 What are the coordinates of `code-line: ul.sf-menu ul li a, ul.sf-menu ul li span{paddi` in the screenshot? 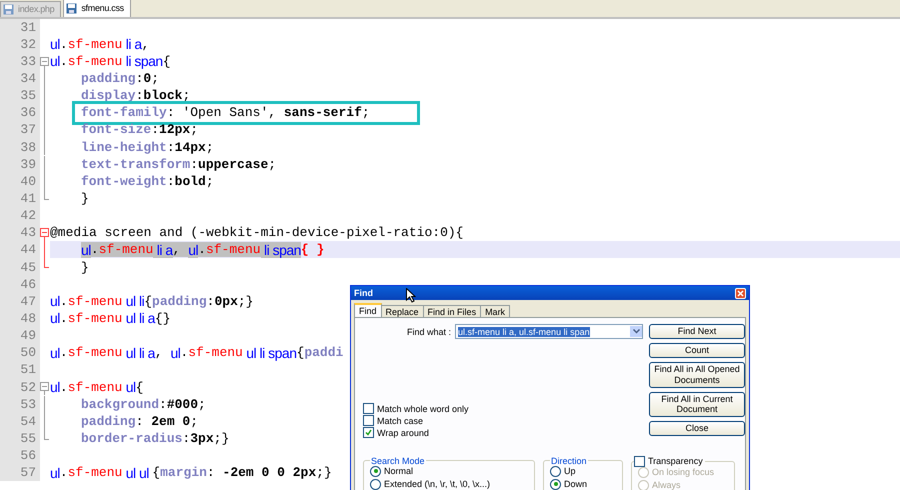 It's located at (197, 352).